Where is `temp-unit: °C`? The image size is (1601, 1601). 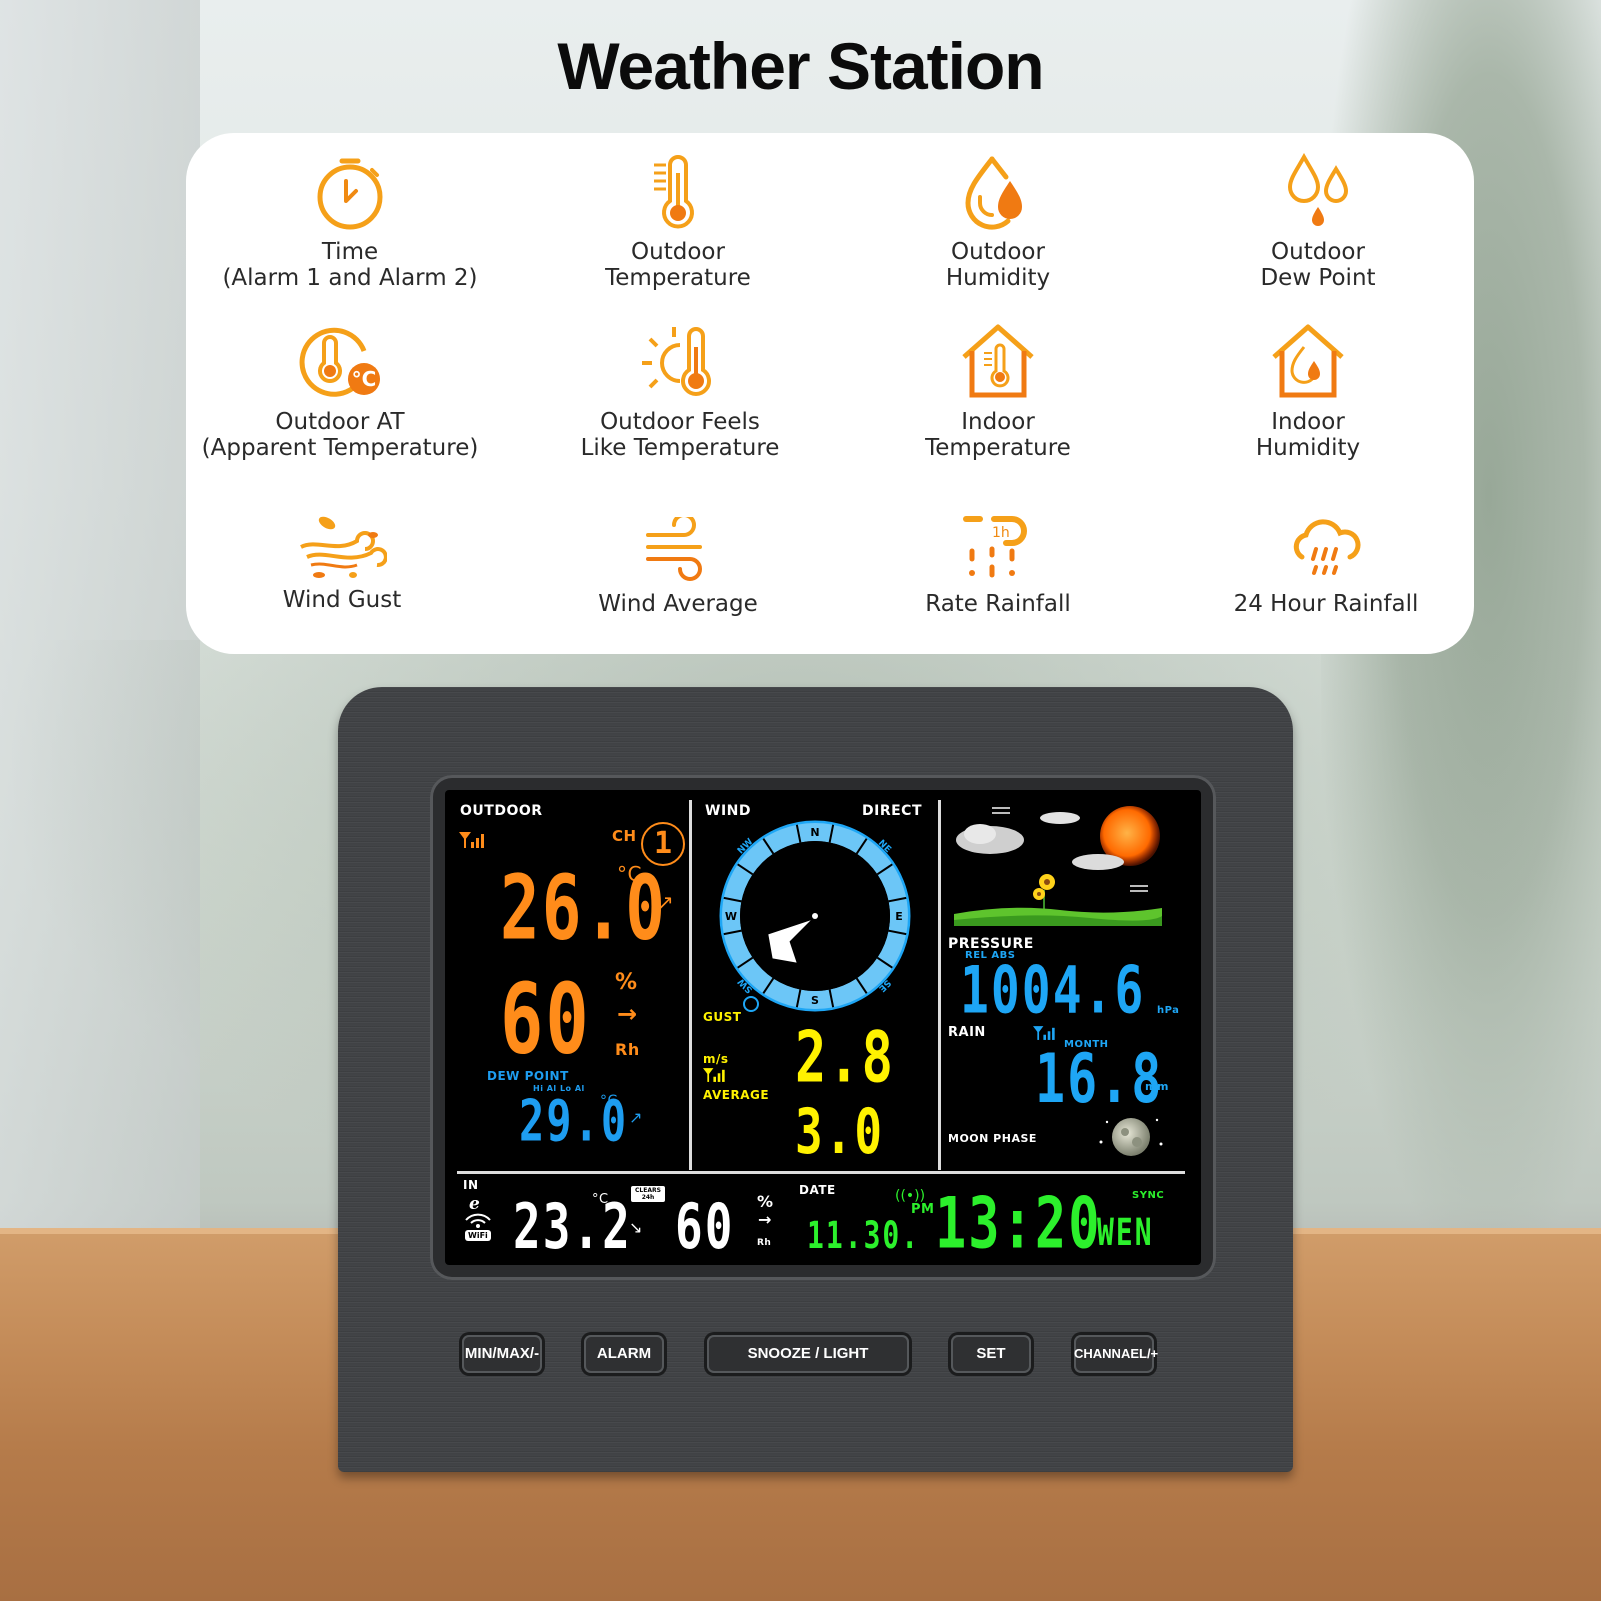
temp-unit: °C is located at coordinates (629, 874).